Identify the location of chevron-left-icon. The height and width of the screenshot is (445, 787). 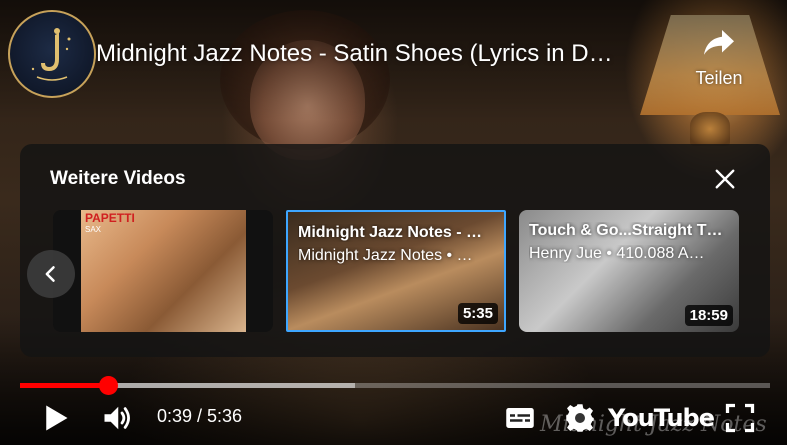
(50, 274).